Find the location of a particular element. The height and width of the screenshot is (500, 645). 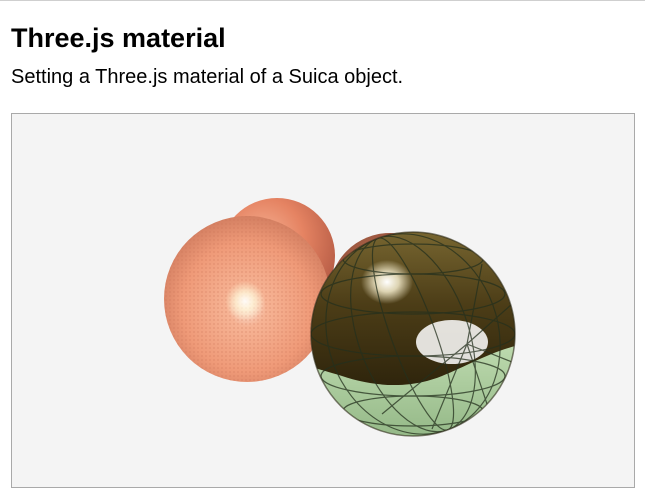

top-divider is located at coordinates (322, 0).